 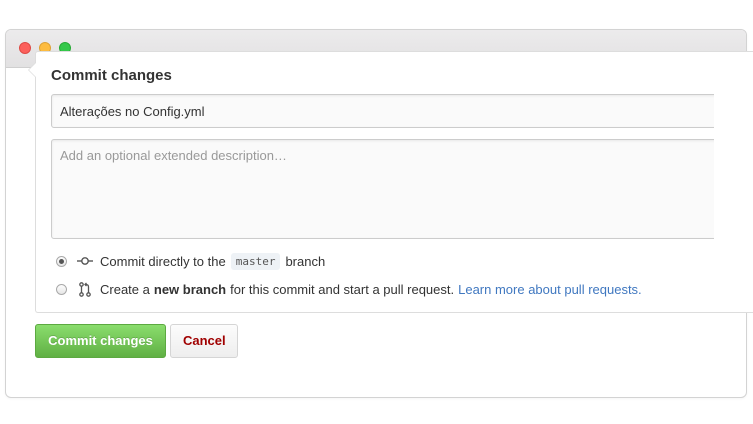 What do you see at coordinates (163, 261) in the screenshot?
I see `commit-direct-text: Commit directly to the` at bounding box center [163, 261].